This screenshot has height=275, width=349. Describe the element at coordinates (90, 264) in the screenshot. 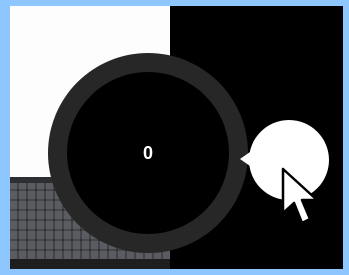

I see `roof-shadow` at that location.